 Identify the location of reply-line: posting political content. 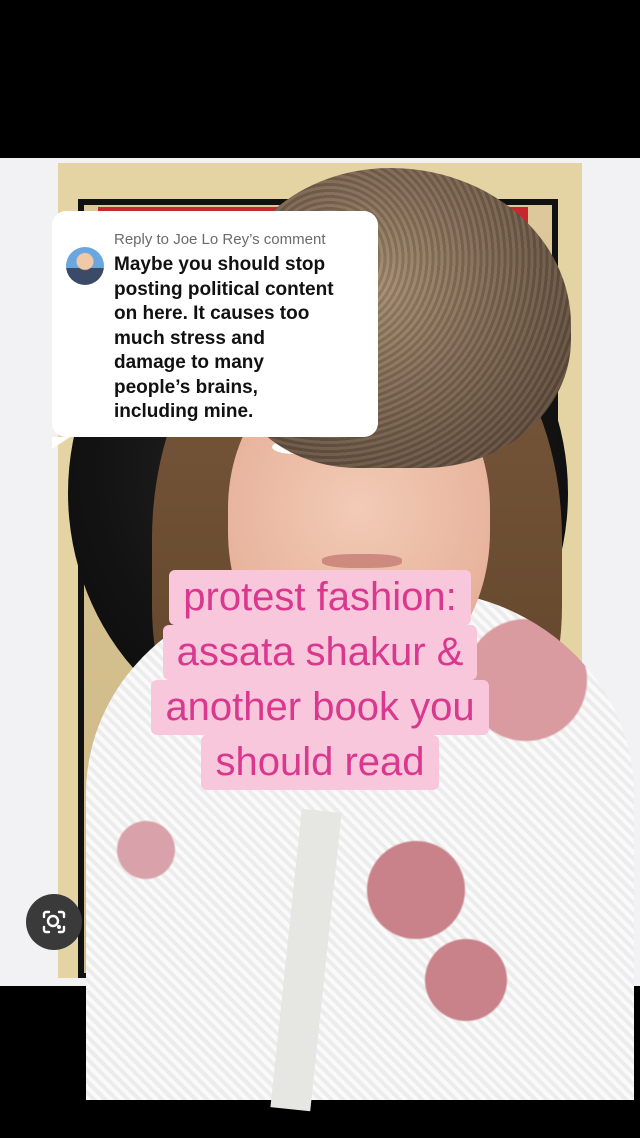
(224, 289).